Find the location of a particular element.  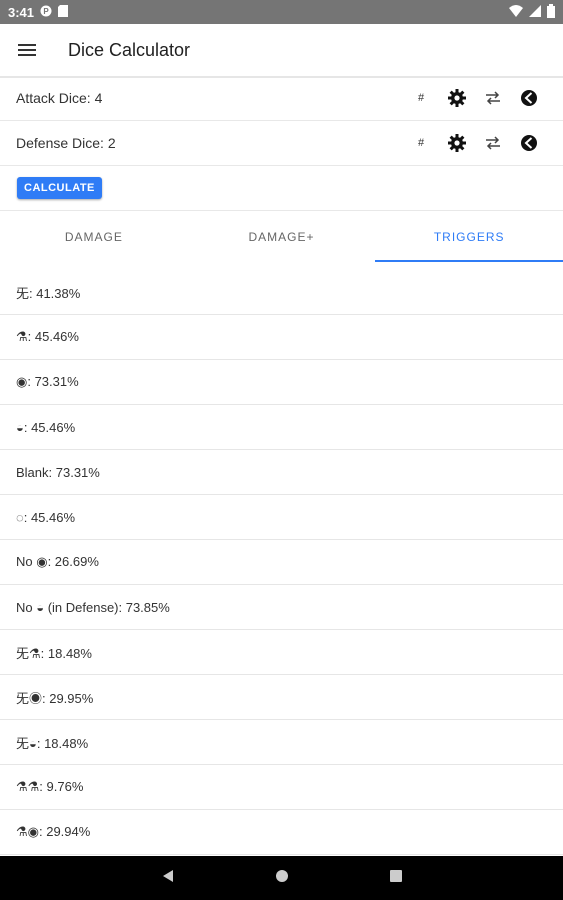

attack-gear-icon is located at coordinates (457, 98).